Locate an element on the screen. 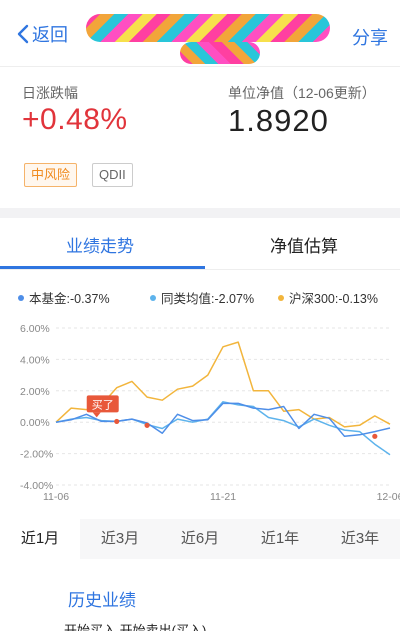 This screenshot has width=400, height=631. daily-change-label: 日涨跌幅 is located at coordinates (50, 93).